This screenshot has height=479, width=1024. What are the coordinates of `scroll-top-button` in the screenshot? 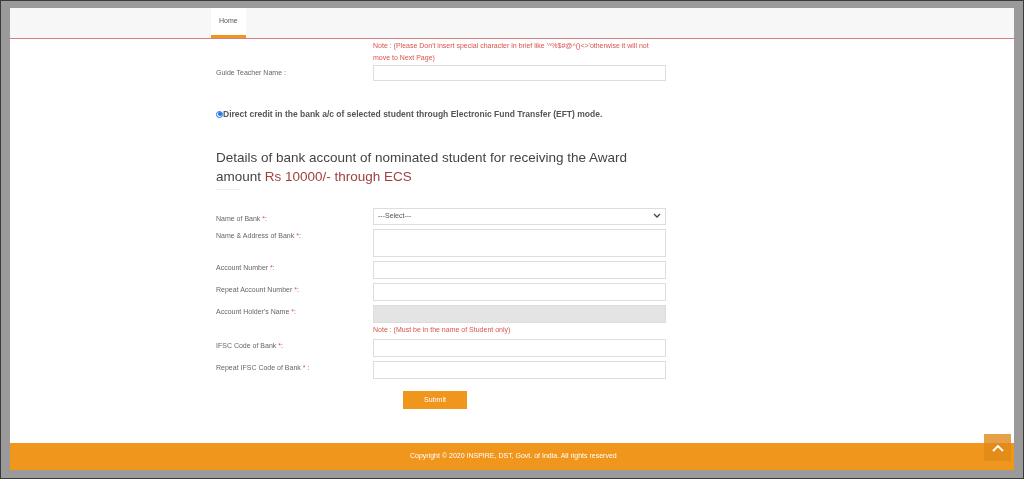 It's located at (997, 447).